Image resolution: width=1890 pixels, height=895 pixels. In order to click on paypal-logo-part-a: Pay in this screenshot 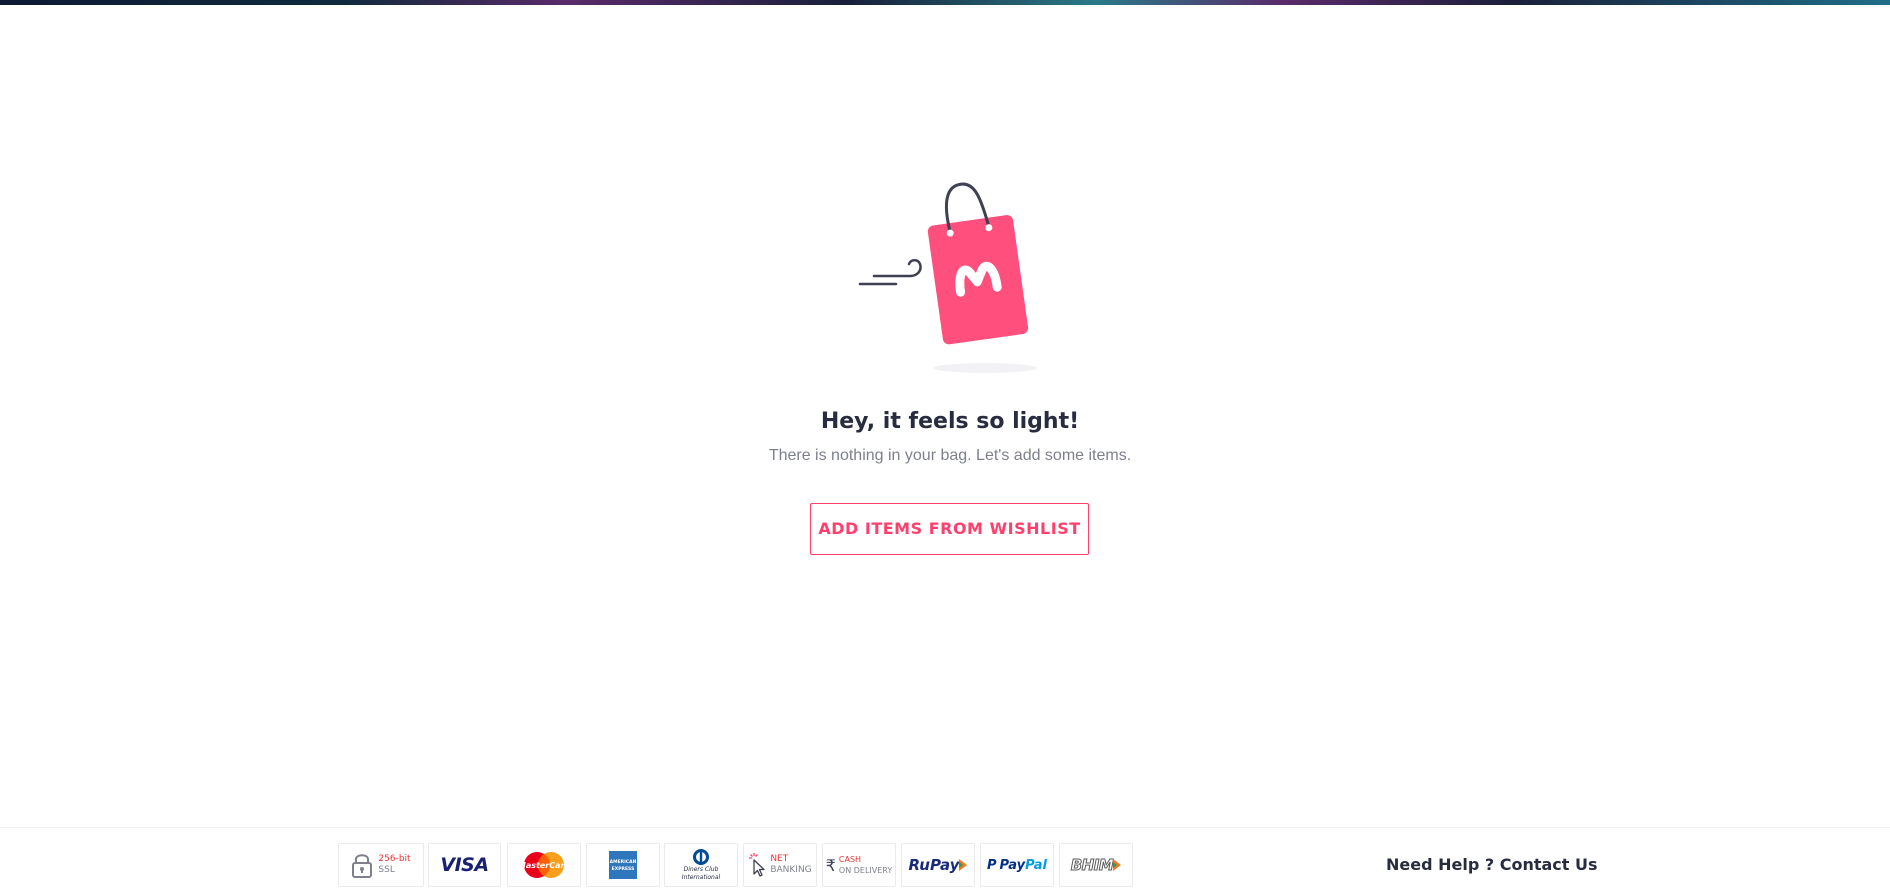, I will do `click(1012, 865)`.